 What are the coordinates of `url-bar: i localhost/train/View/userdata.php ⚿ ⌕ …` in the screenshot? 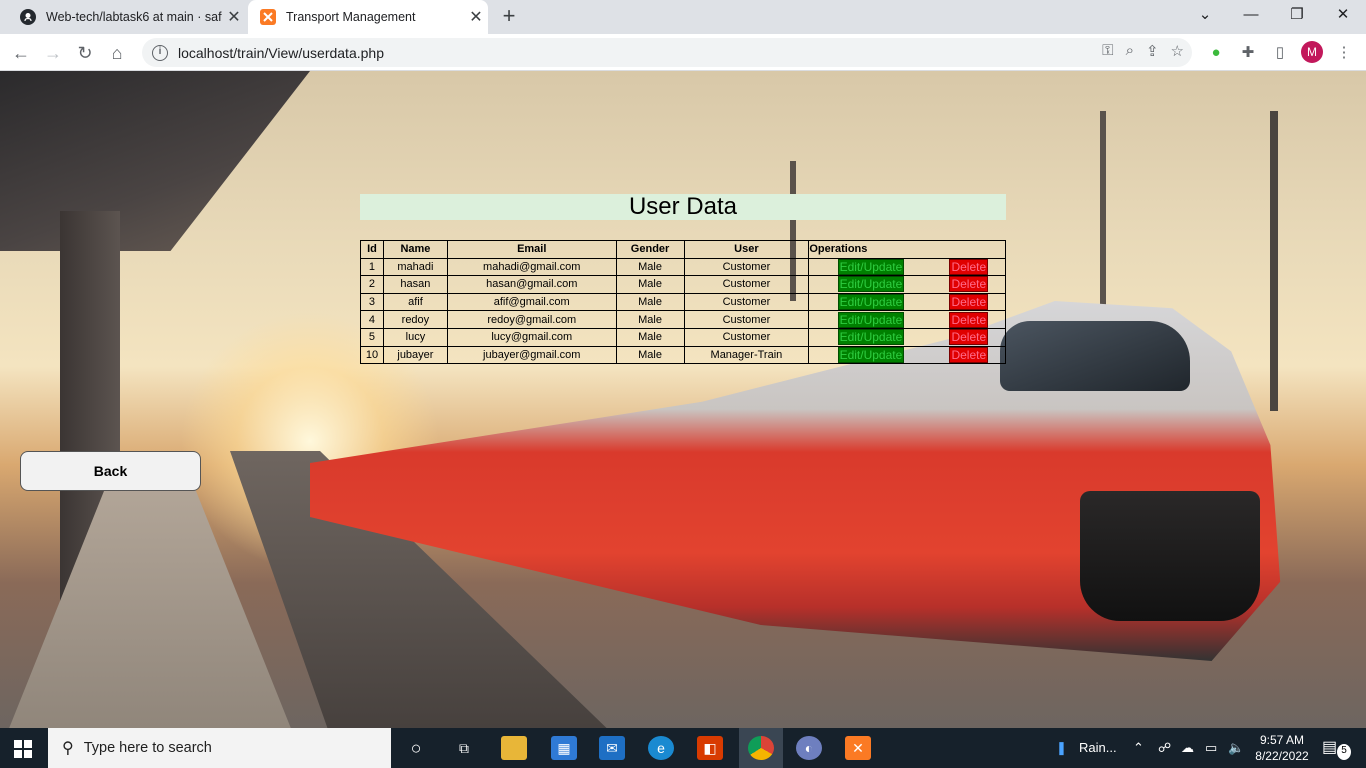 It's located at (667, 52).